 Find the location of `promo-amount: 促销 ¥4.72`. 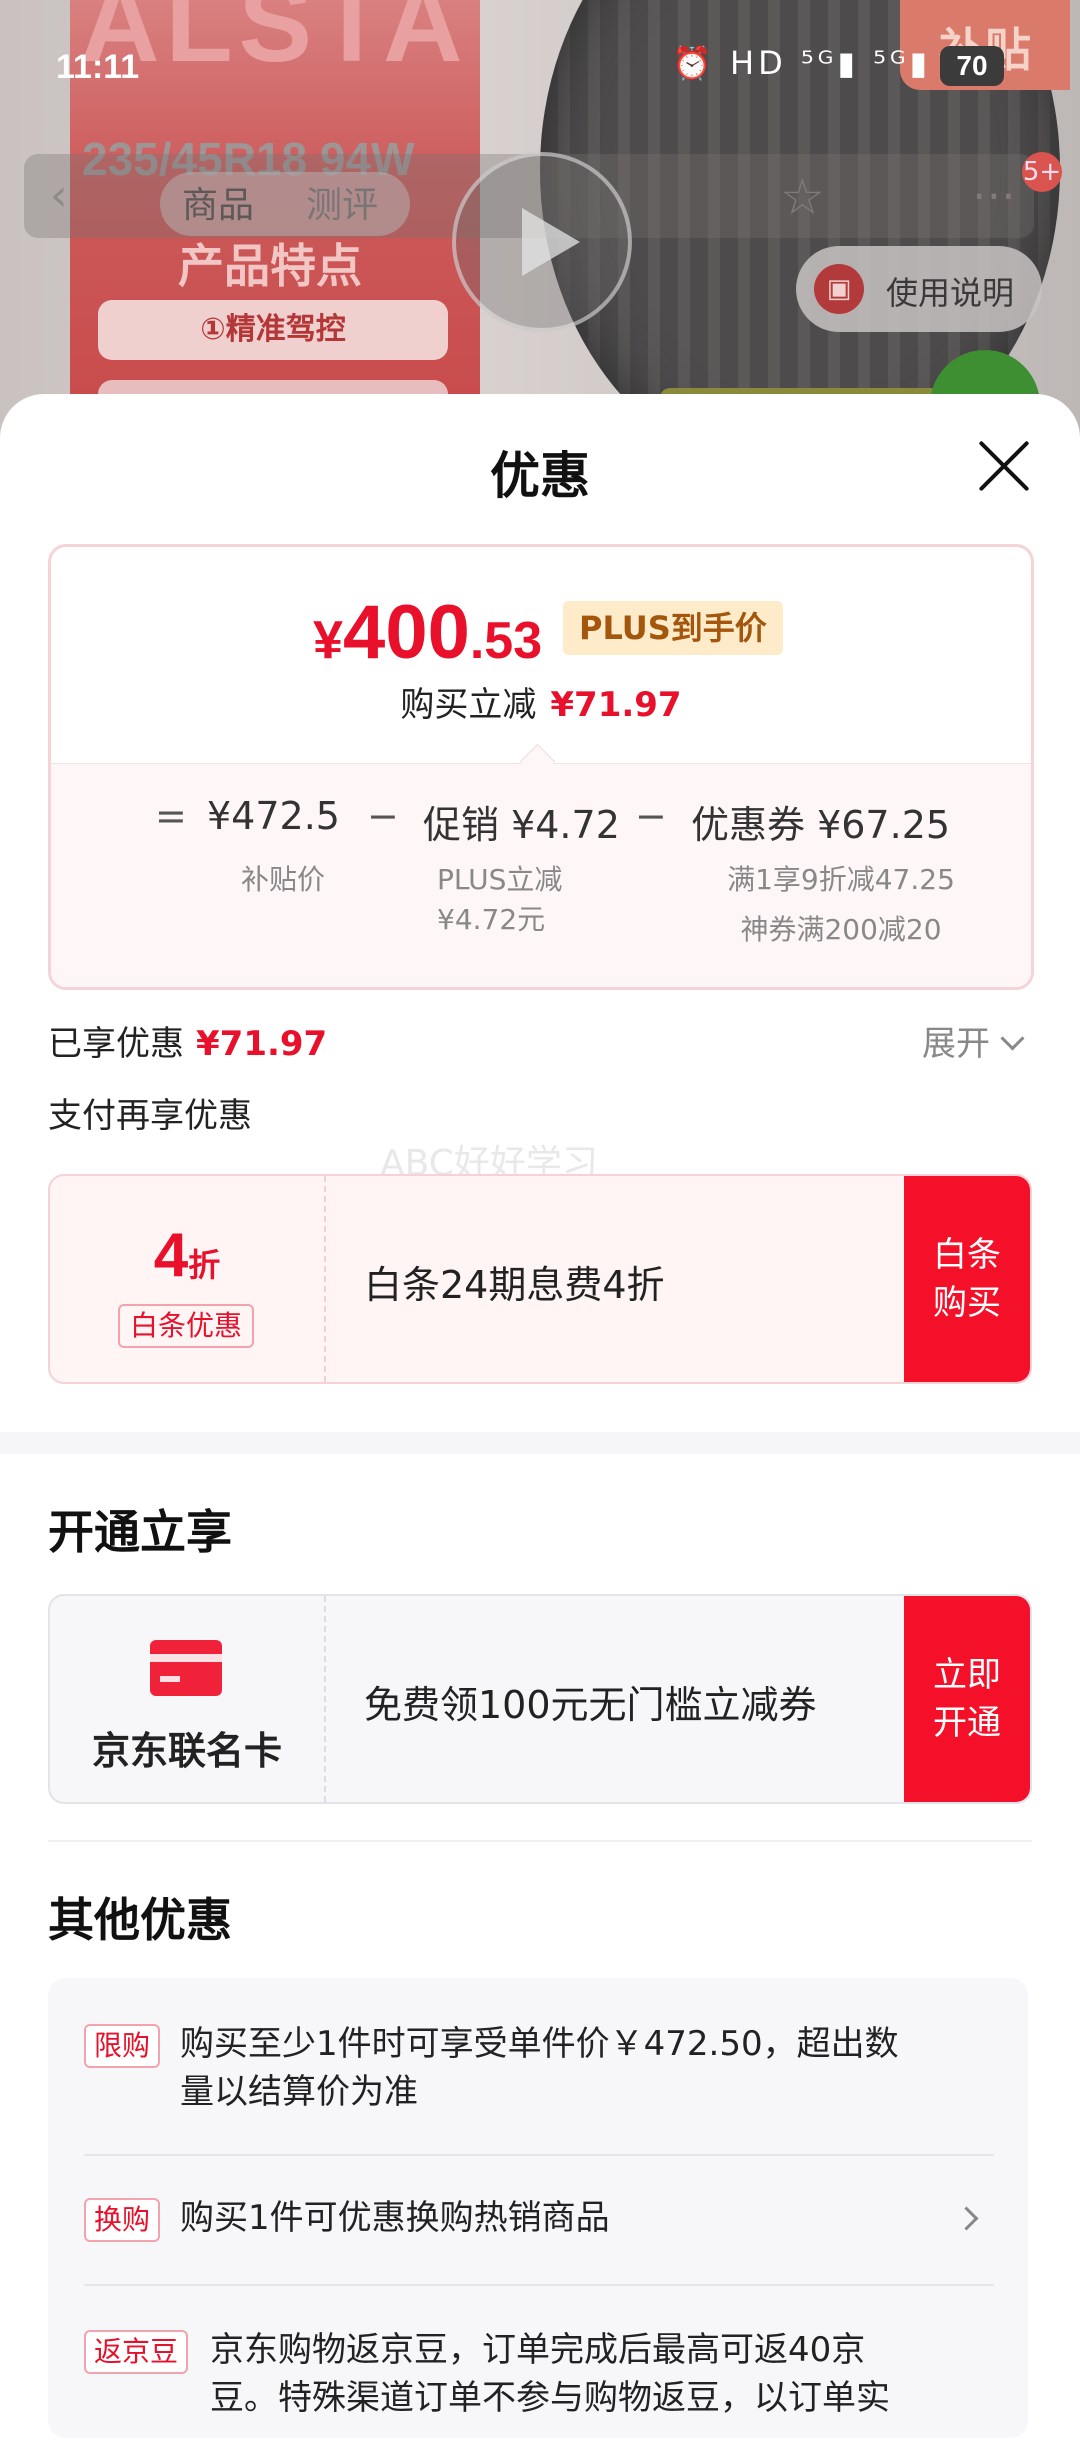

promo-amount: 促销 ¥4.72 is located at coordinates (521, 825).